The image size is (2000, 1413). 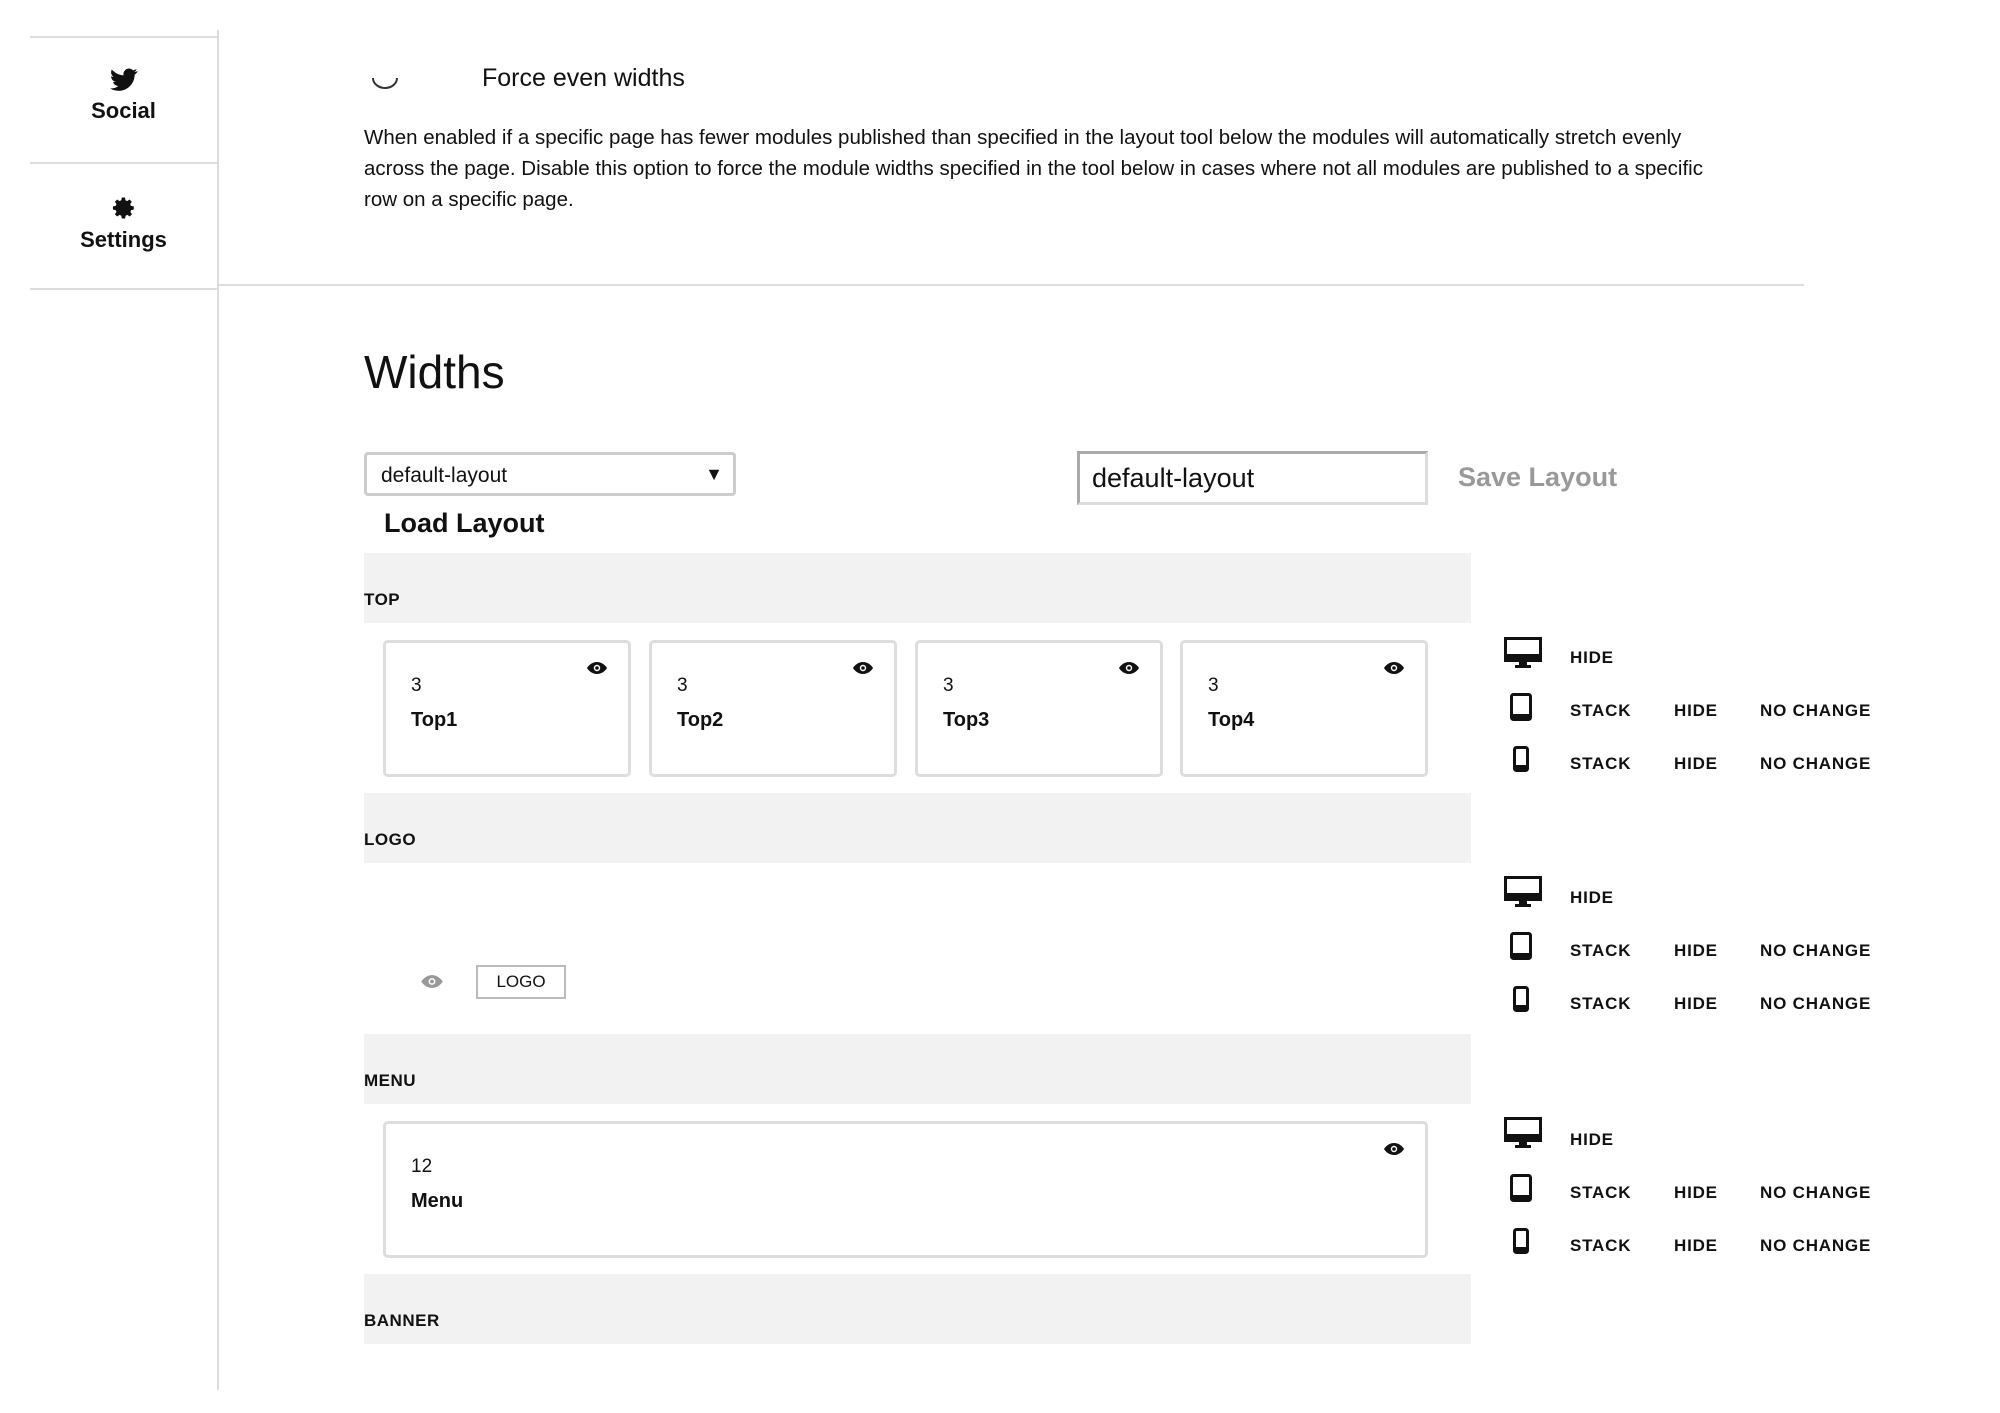 What do you see at coordinates (917, 1069) in the screenshot?
I see `row-header-menu: MENU` at bounding box center [917, 1069].